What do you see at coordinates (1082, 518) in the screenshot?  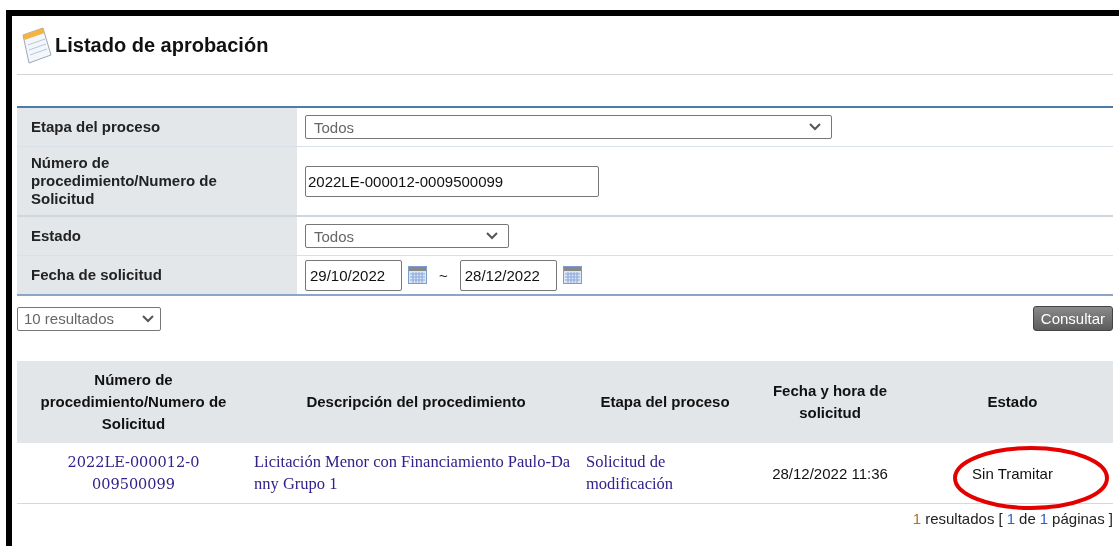 I see `pager-text: páginas ]` at bounding box center [1082, 518].